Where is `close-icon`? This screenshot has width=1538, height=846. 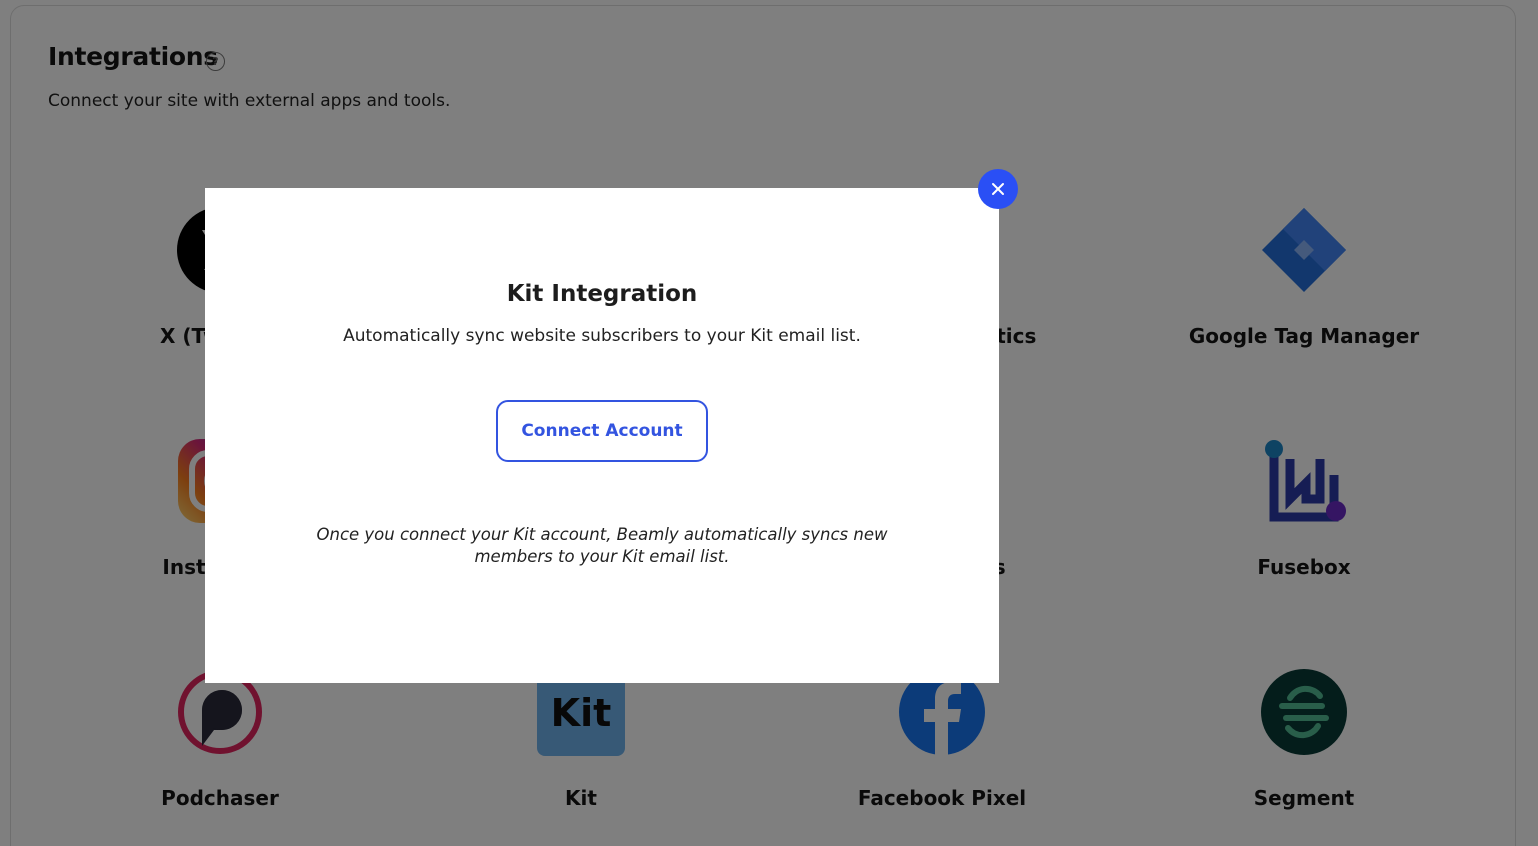
close-icon is located at coordinates (998, 189).